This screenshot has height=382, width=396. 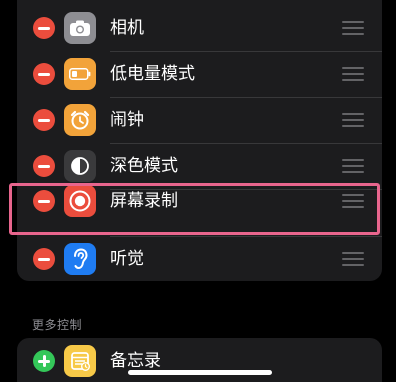 I want to click on list-item-low-power-mode: 低电量模式, so click(x=199, y=74).